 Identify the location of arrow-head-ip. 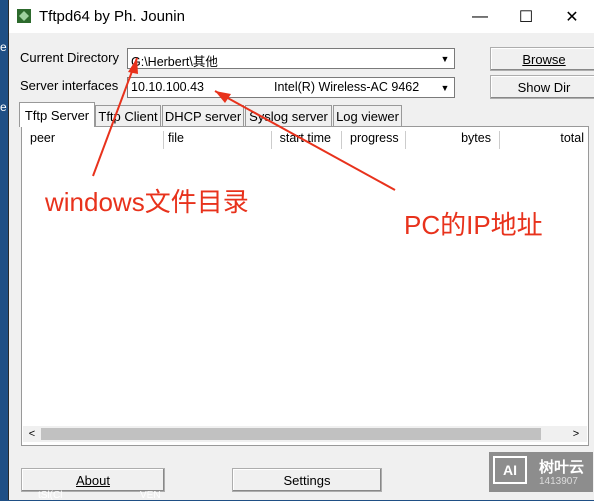
(223, 97).